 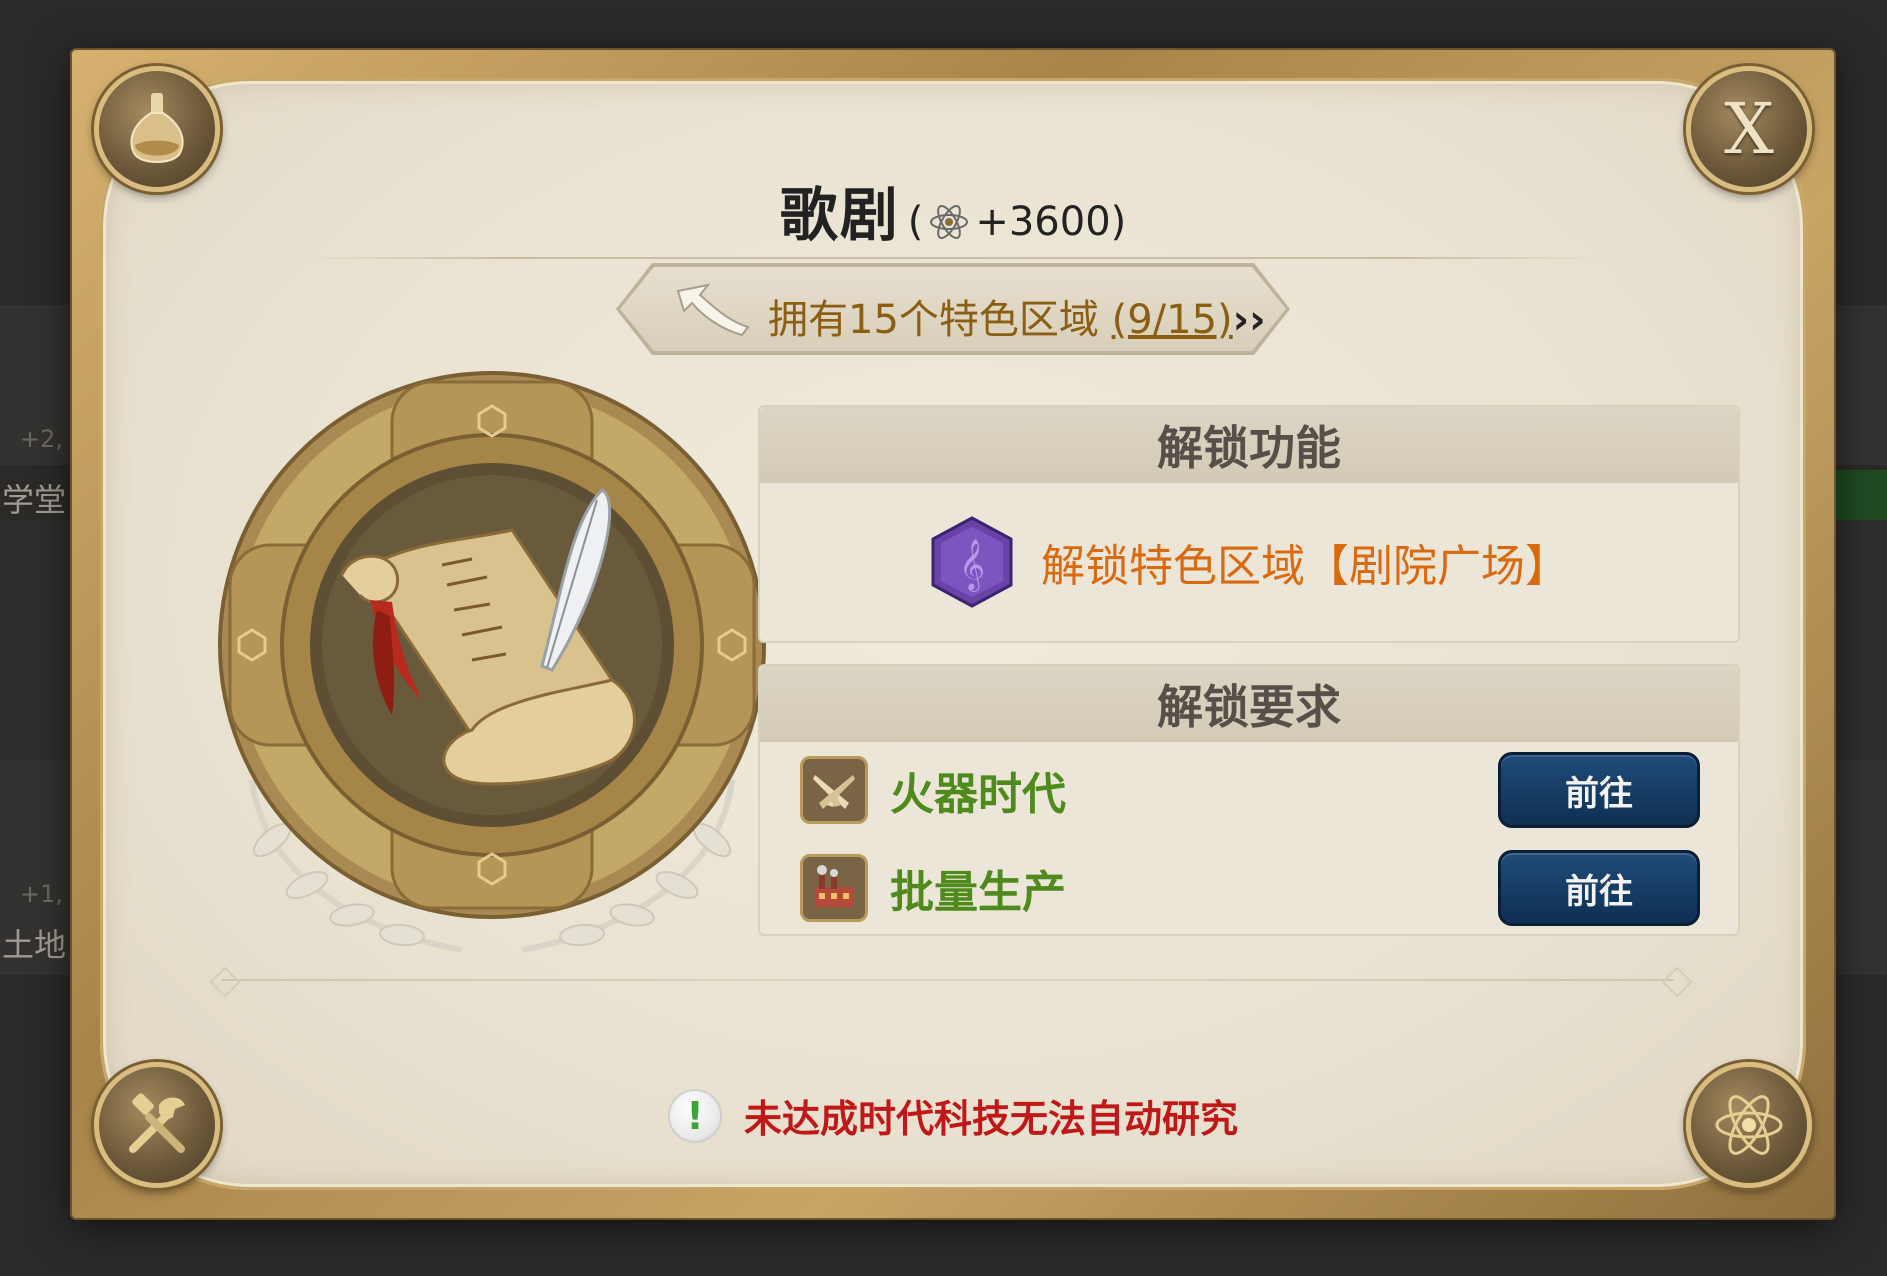 What do you see at coordinates (1305, 566) in the screenshot?
I see `unlock-item-text: 解锁特色区域【剧院广场】` at bounding box center [1305, 566].